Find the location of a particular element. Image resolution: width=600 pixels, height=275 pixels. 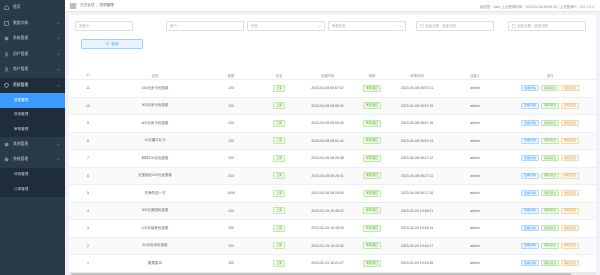

col-header-state: 状态 is located at coordinates (279, 75).